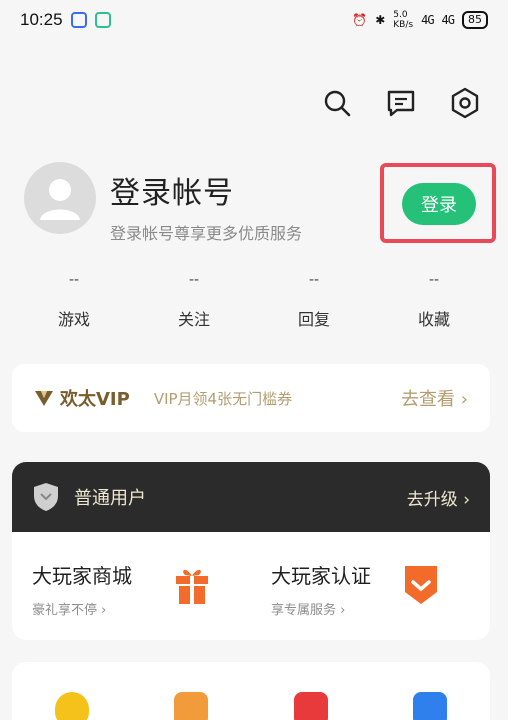 This screenshot has width=508, height=720. What do you see at coordinates (313, 319) in the screenshot?
I see `stat-label: 回复` at bounding box center [313, 319].